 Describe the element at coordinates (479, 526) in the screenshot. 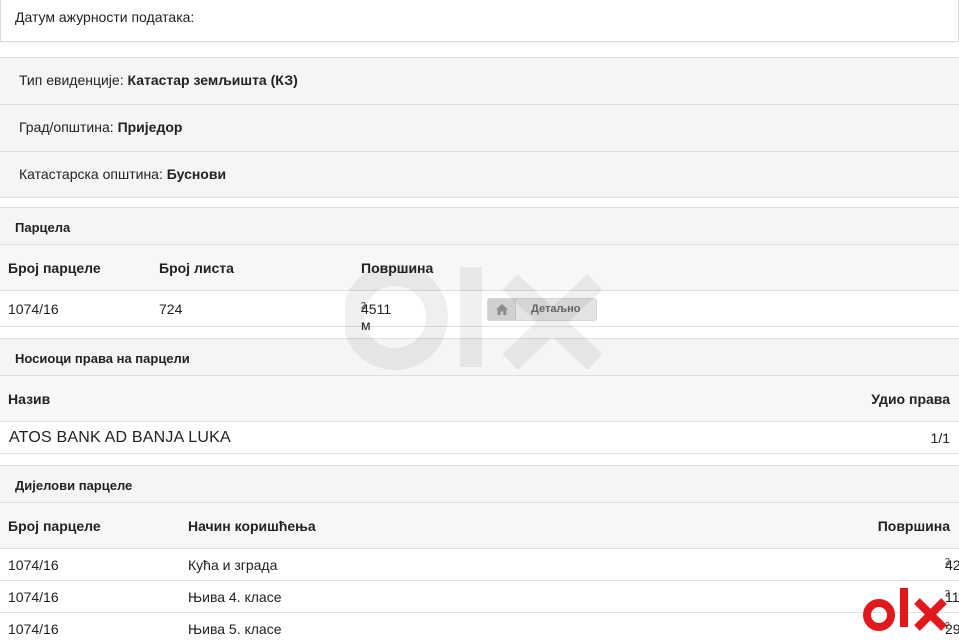

I see `parts-table-header: Број парцеле Начин коришћења Површина` at that location.